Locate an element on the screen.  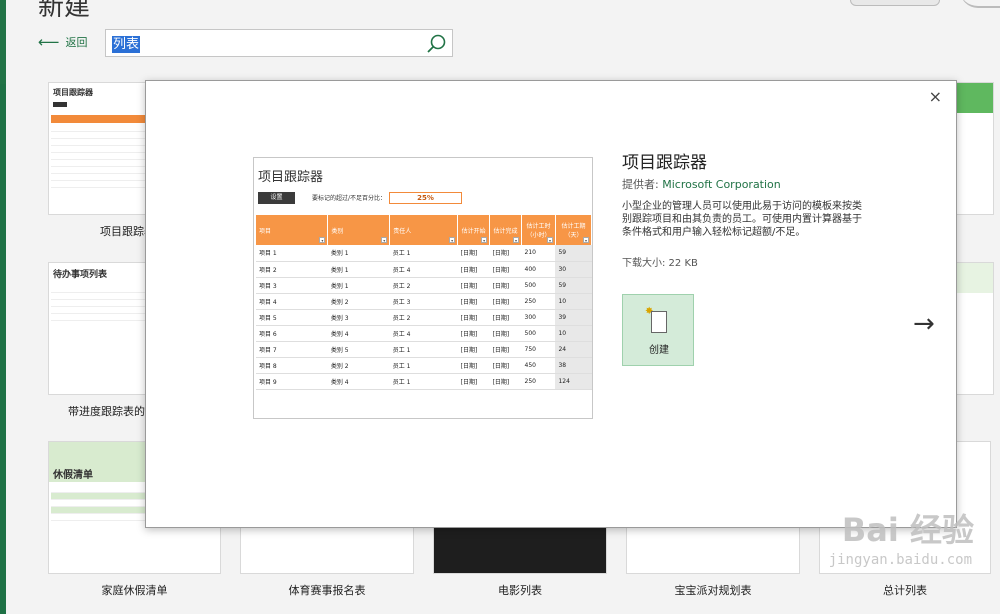
close-icon: × is located at coordinates (935, 96).